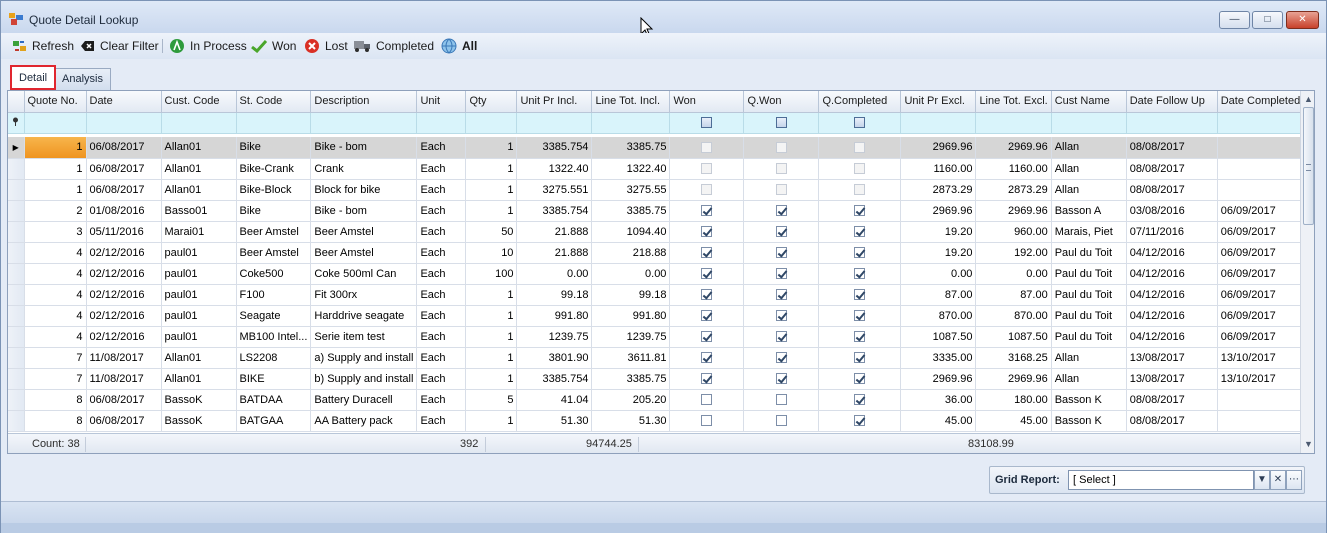 Image resolution: width=1327 pixels, height=533 pixels. Describe the element at coordinates (364, 379) in the screenshot. I see `cell-description: b) Supply and install` at that location.